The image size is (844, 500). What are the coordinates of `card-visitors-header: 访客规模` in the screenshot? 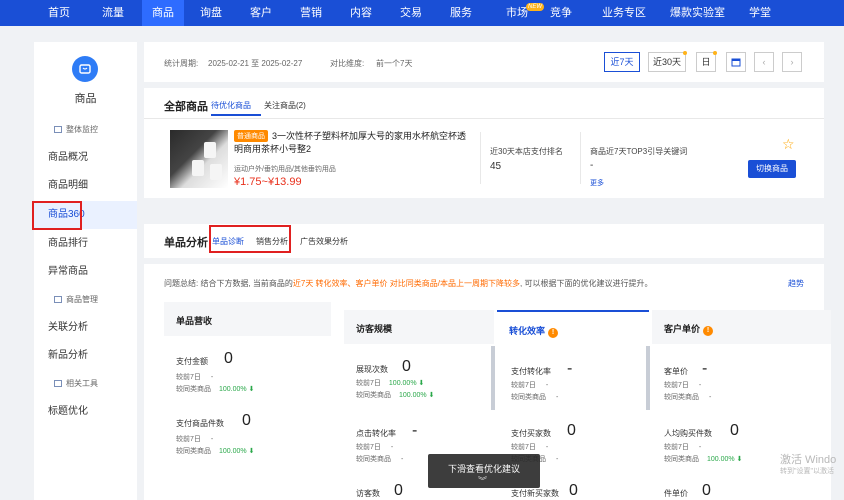 It's located at (419, 327).